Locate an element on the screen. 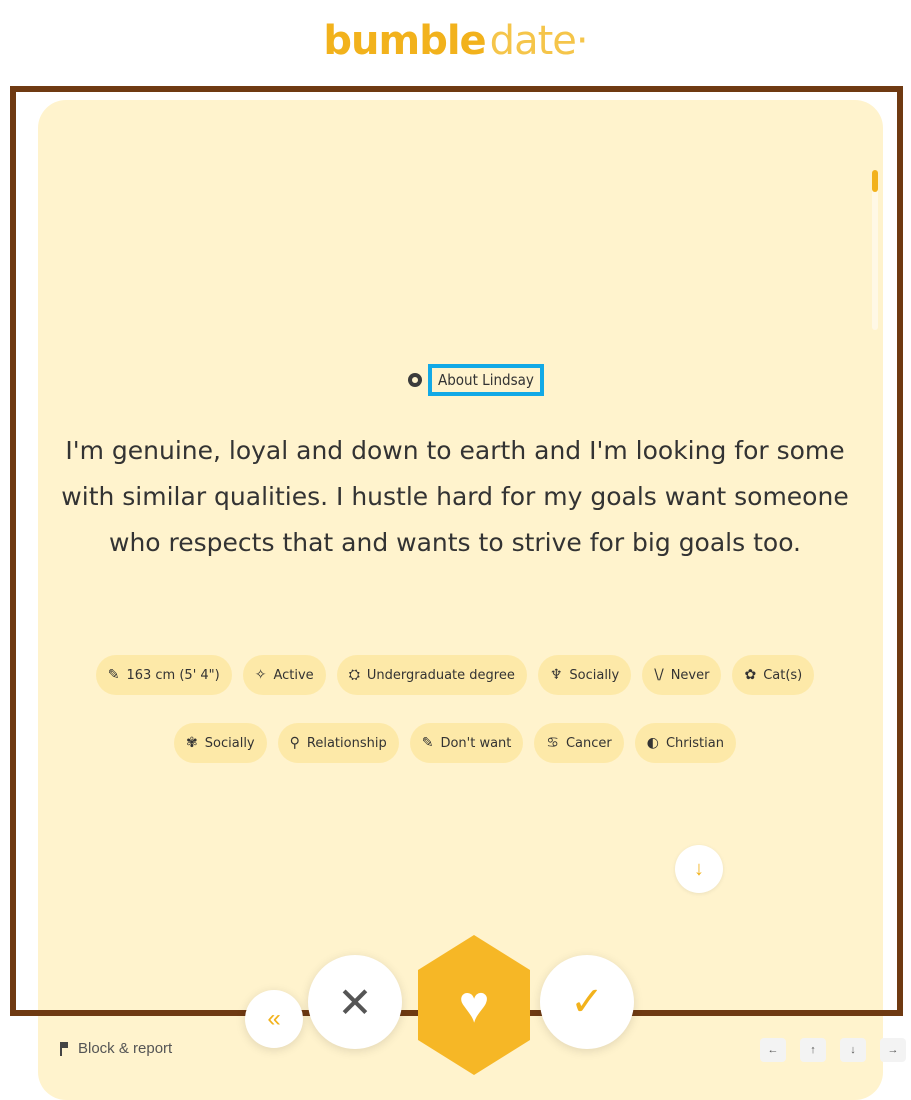  badge-label: Don't want is located at coordinates (476, 743).